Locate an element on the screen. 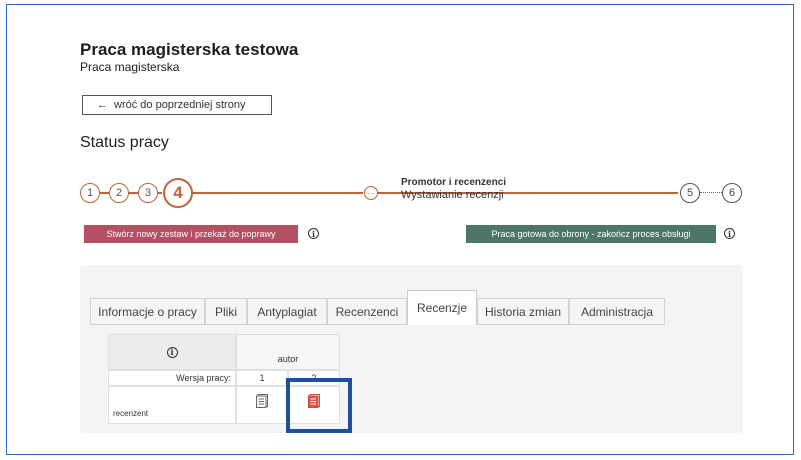 Image resolution: width=801 pixels, height=460 pixels. new-set-button: Stwórz nowy zestaw i przekaż do poprawy is located at coordinates (191, 234).